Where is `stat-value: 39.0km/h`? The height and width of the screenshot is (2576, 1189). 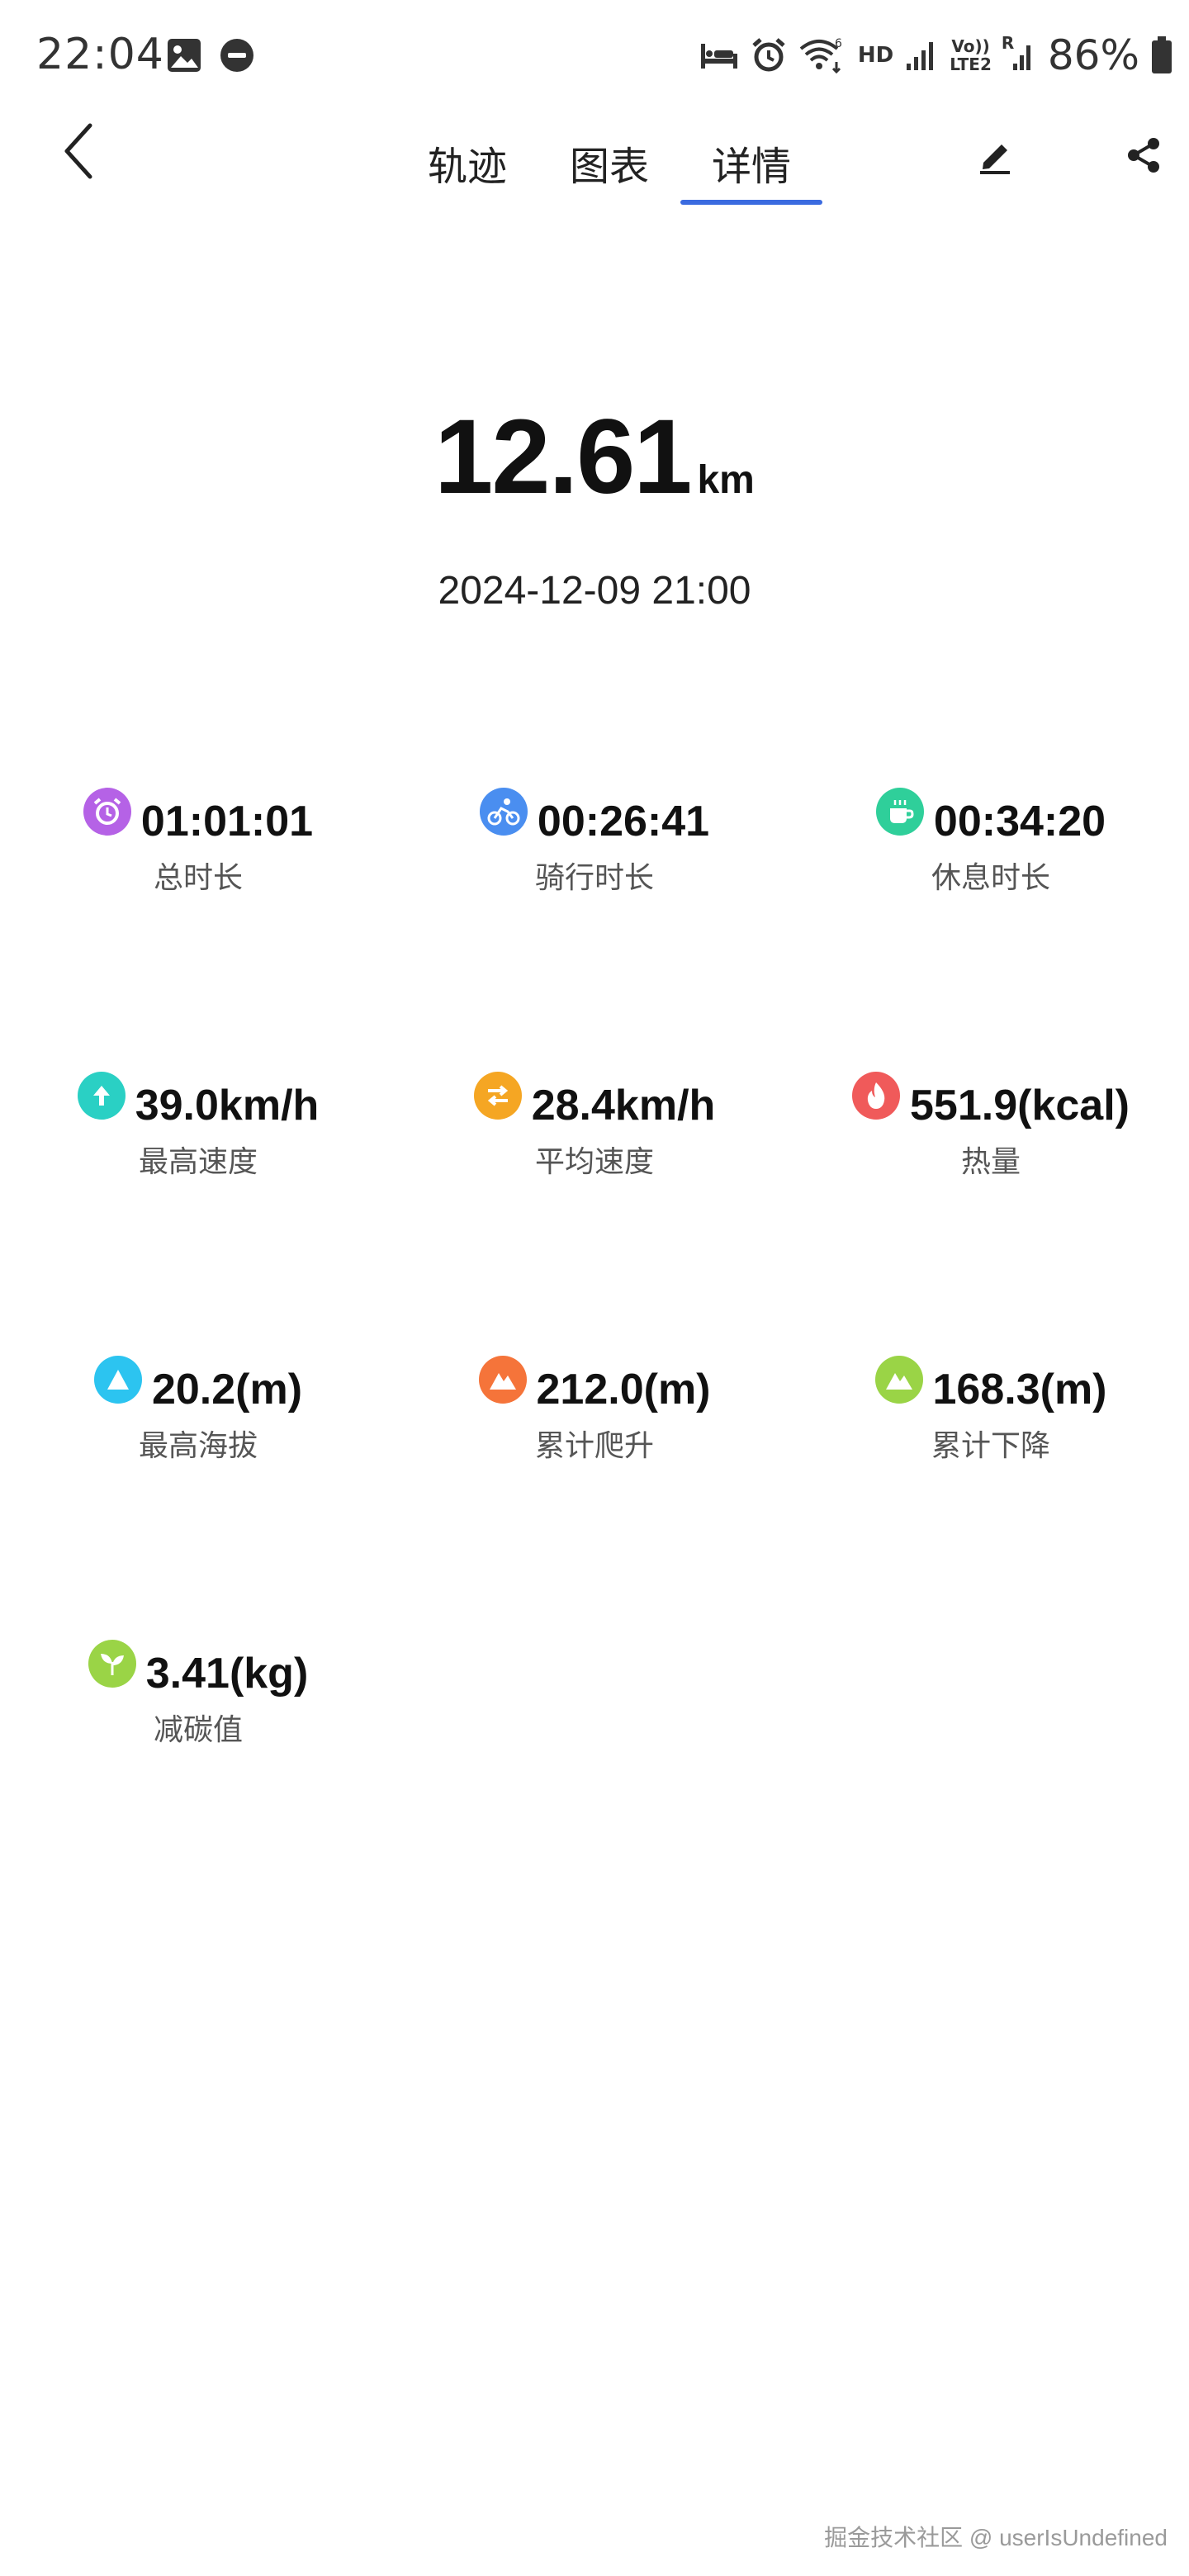
stat-value: 39.0km/h is located at coordinates (227, 1105).